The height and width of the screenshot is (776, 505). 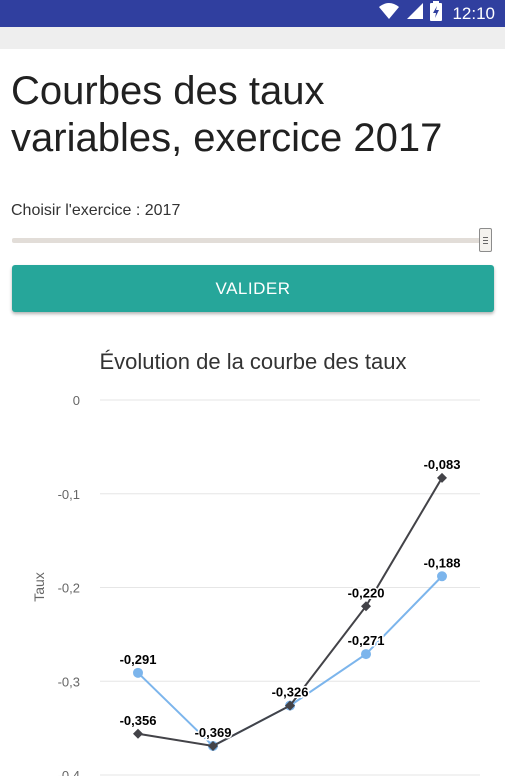 What do you see at coordinates (415, 13) in the screenshot?
I see `cell-signal-icon` at bounding box center [415, 13].